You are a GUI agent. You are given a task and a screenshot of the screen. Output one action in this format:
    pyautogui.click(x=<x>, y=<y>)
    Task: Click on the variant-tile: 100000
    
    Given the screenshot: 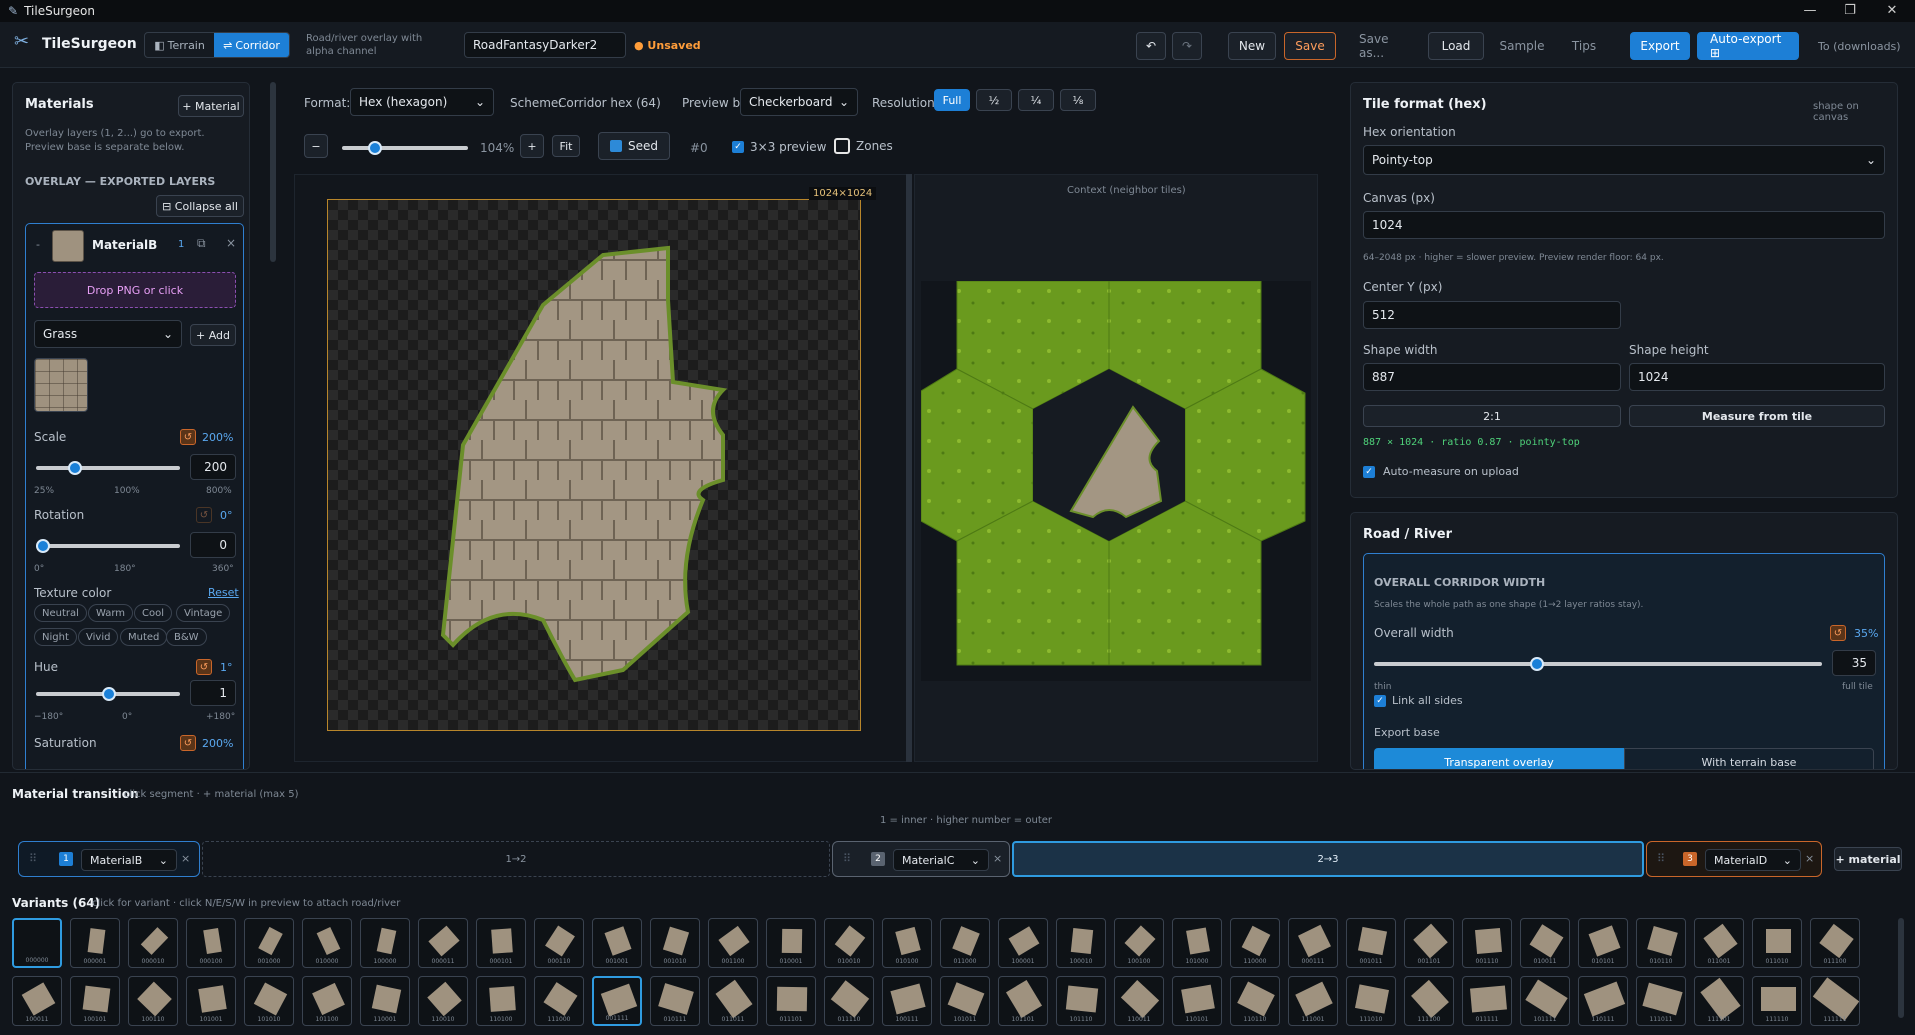 What is the action you would take?
    pyautogui.click(x=385, y=943)
    